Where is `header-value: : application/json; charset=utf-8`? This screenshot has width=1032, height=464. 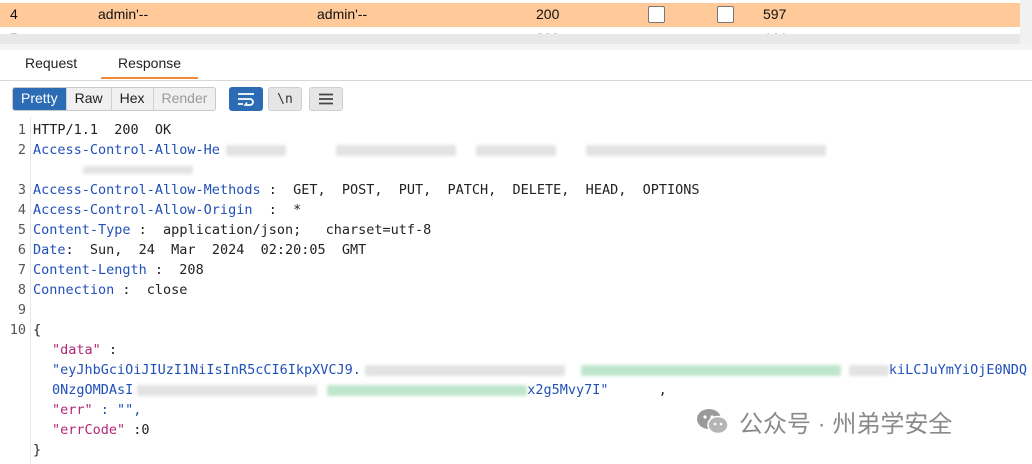 header-value: : application/json; charset=utf-8 is located at coordinates (281, 230).